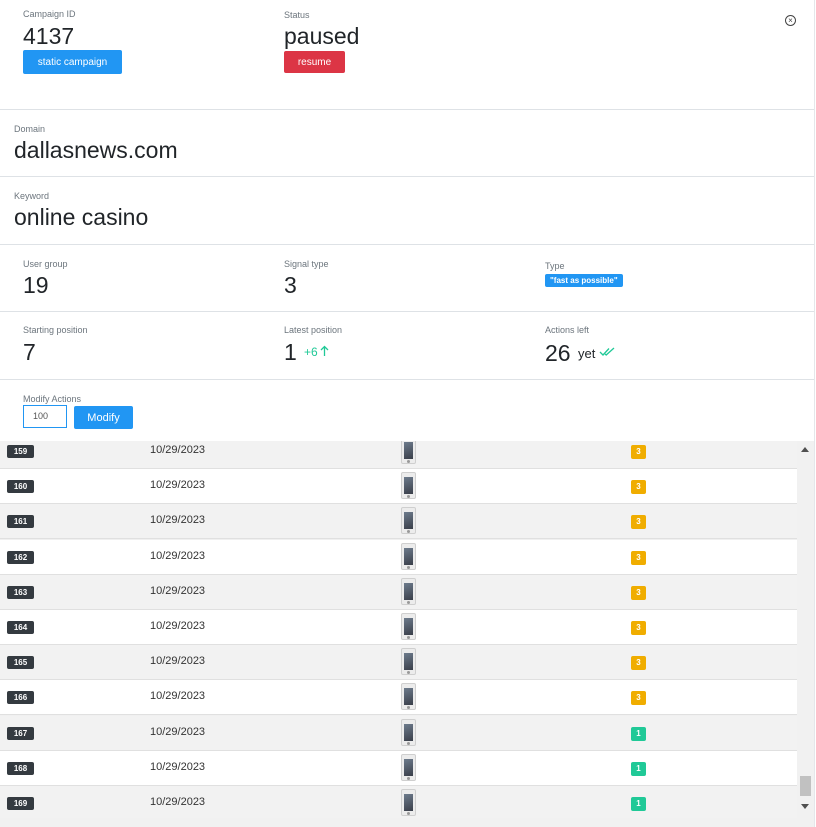  Describe the element at coordinates (398, 557) in the screenshot. I see `table-row: 162 10/29/2023 3` at that location.